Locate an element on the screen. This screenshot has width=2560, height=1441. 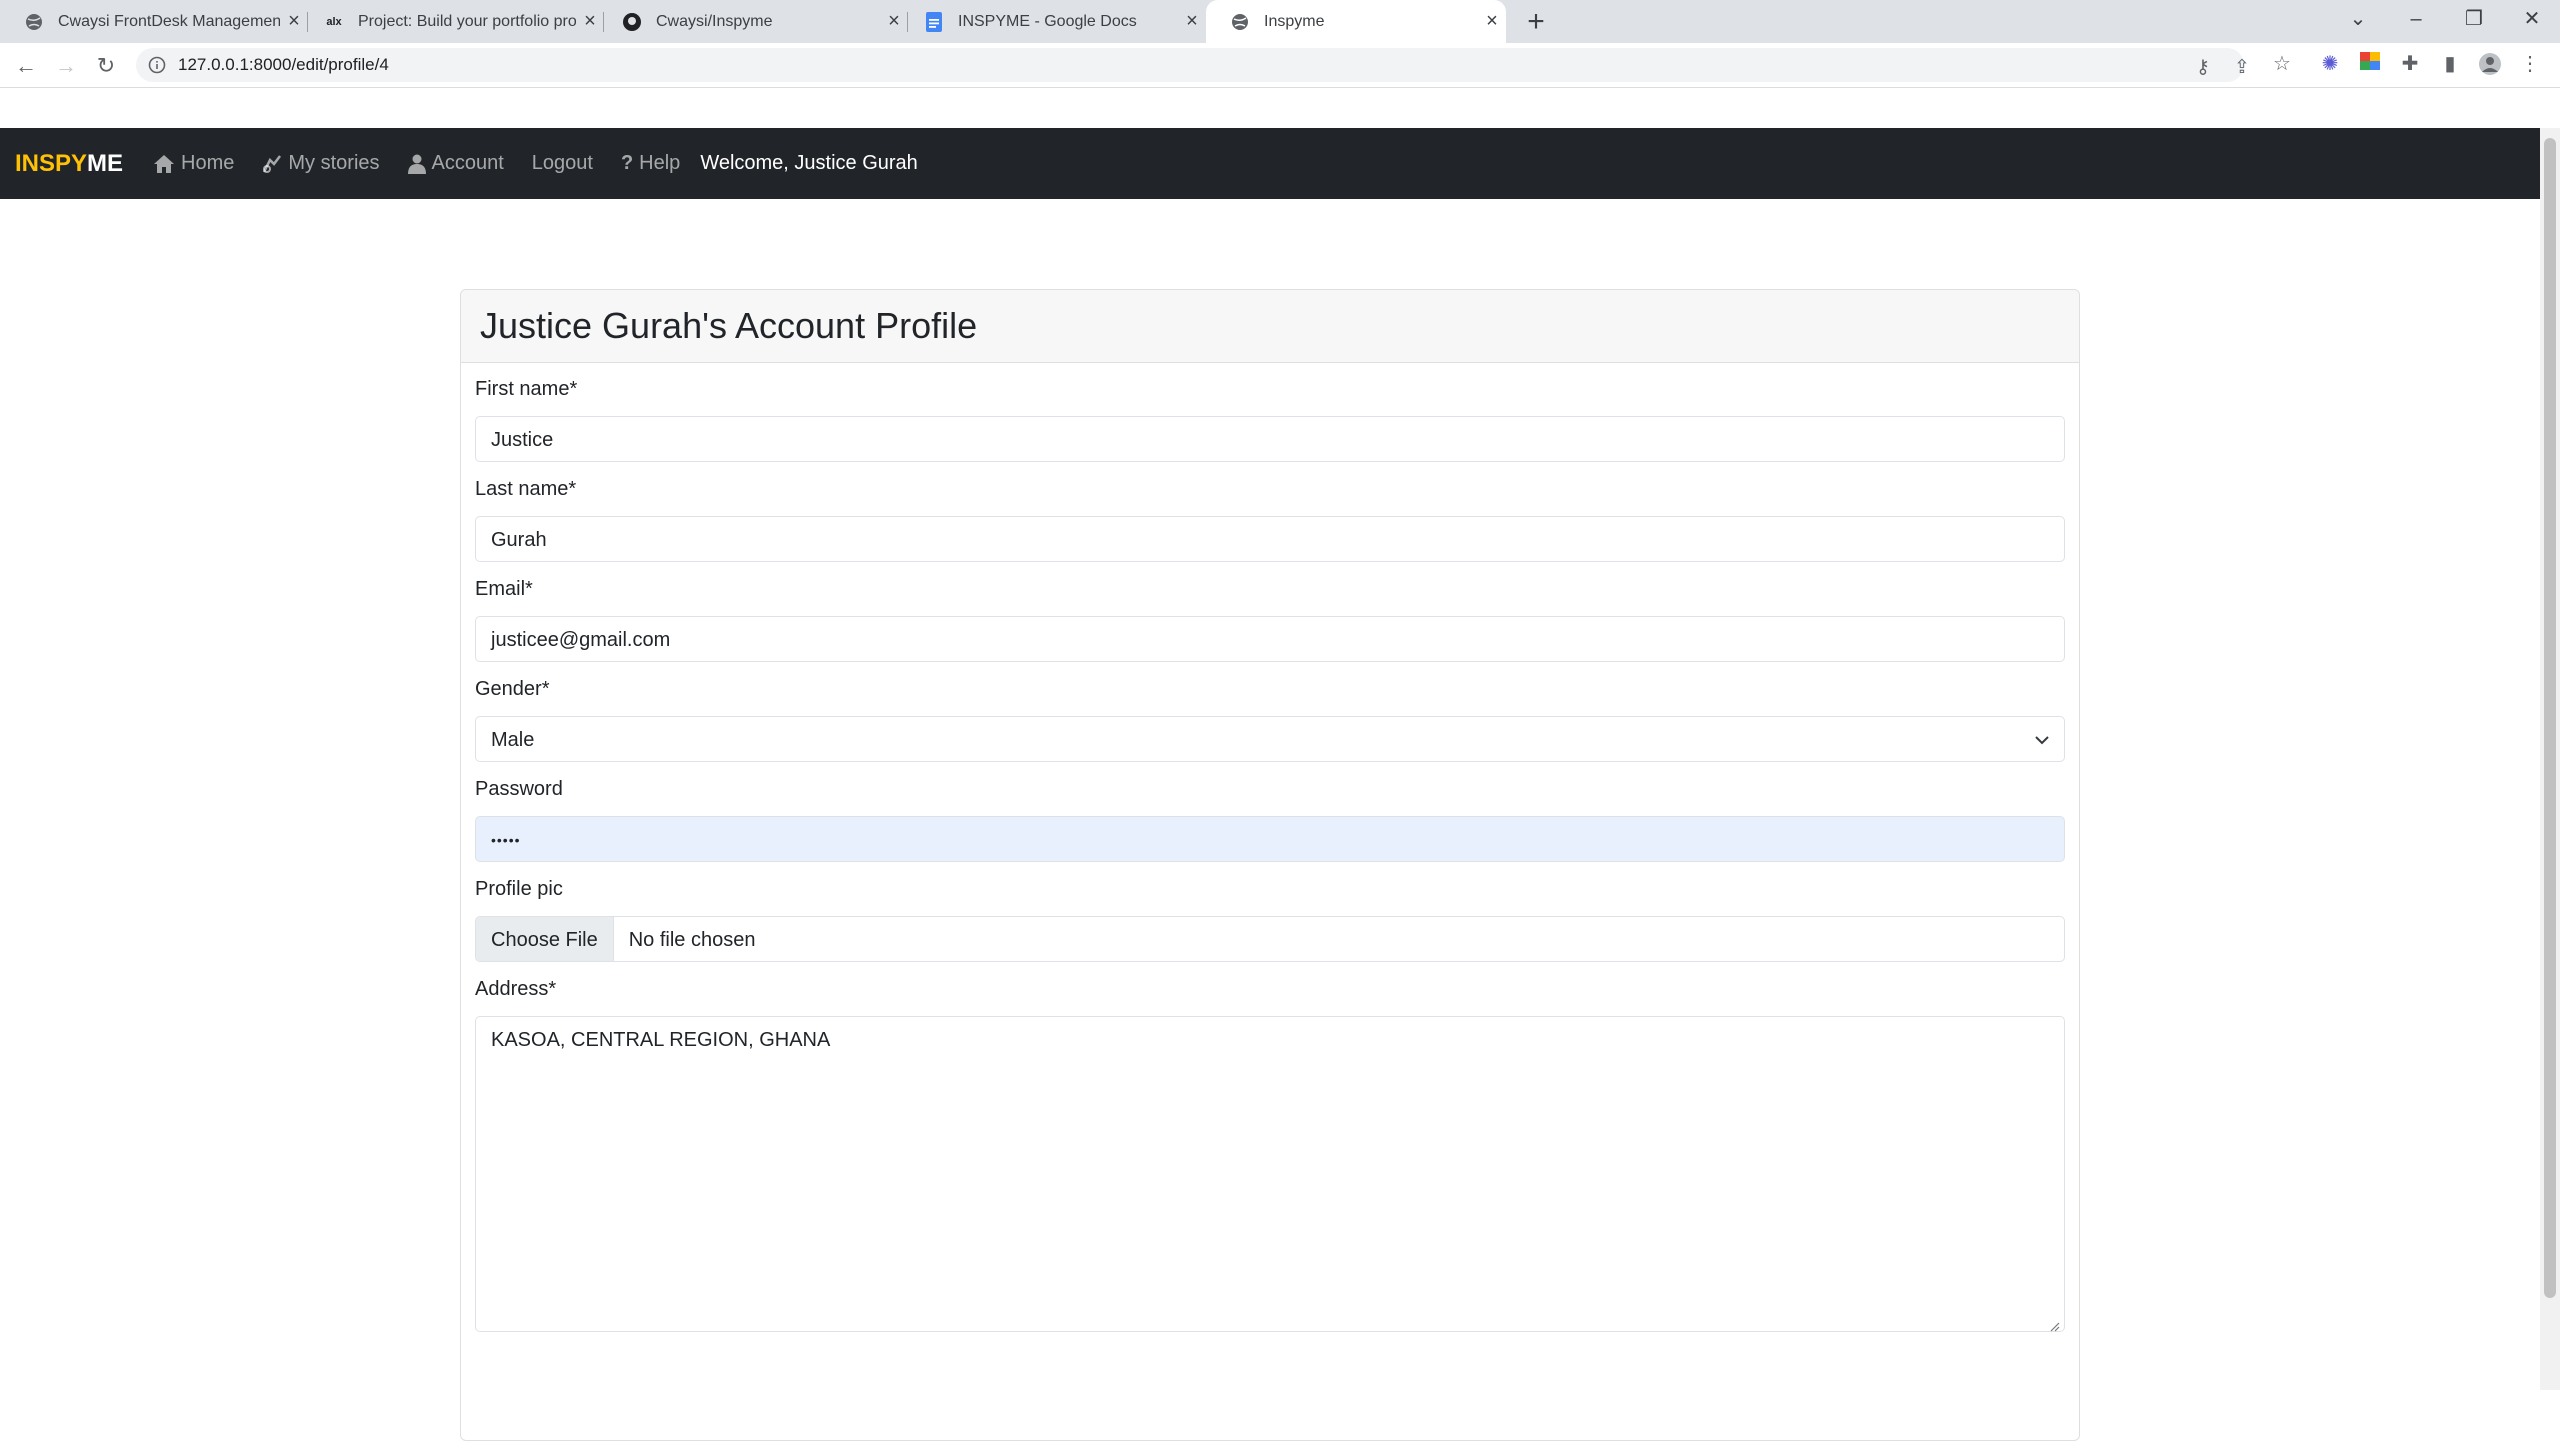
brand-part-2: ME is located at coordinates (105, 163).